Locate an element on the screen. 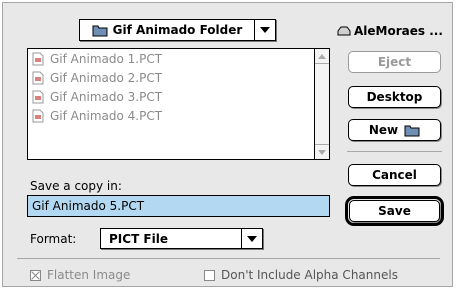 The image size is (457, 291). cancel-button: Cancel is located at coordinates (394, 175).